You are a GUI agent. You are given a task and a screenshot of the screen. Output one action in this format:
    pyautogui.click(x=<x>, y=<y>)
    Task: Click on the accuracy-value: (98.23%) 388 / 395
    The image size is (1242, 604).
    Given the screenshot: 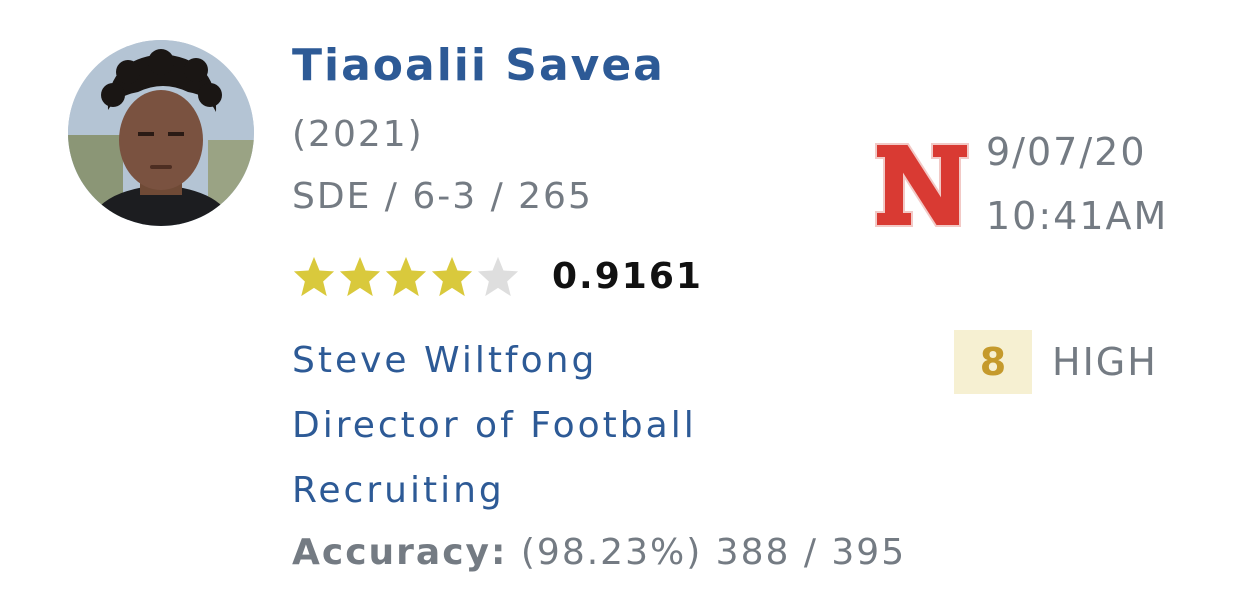 What is the action you would take?
    pyautogui.click(x=713, y=552)
    